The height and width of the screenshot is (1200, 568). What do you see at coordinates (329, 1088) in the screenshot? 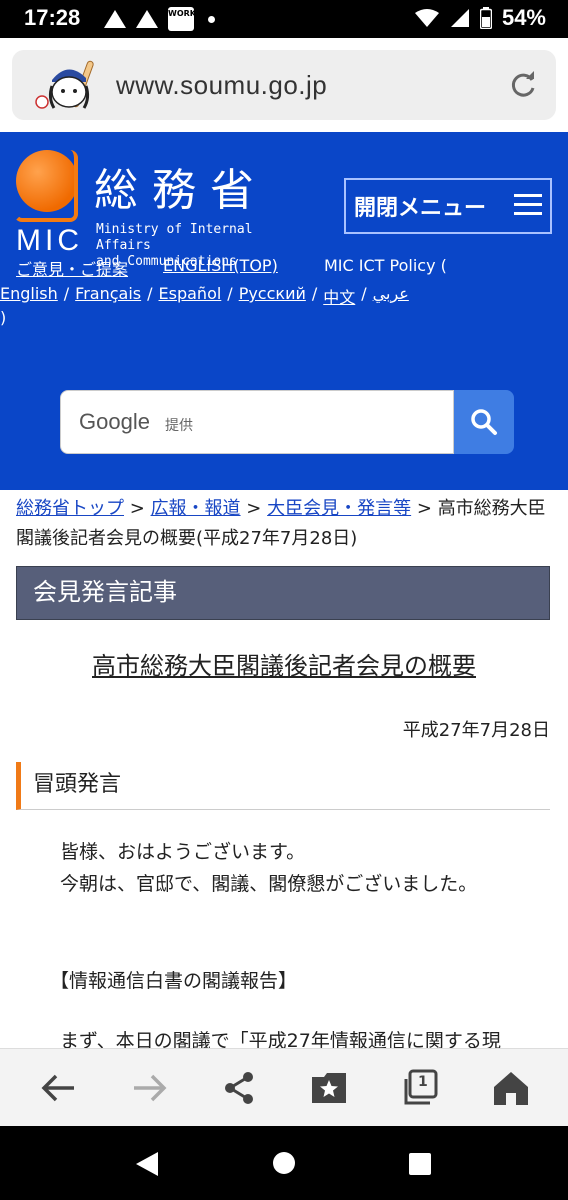
I see `bookmark-star-icon` at bounding box center [329, 1088].